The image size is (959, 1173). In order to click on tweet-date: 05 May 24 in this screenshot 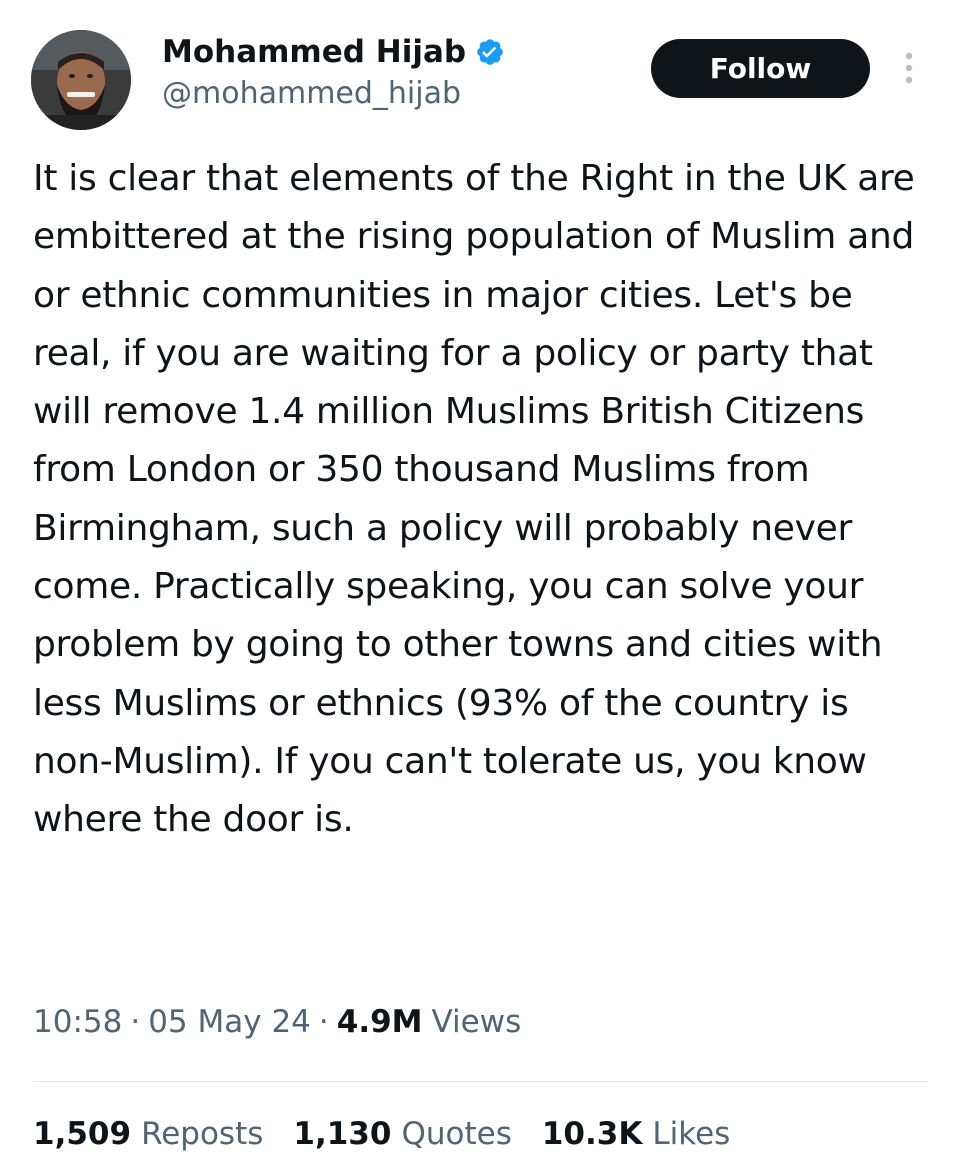, I will do `click(229, 1022)`.